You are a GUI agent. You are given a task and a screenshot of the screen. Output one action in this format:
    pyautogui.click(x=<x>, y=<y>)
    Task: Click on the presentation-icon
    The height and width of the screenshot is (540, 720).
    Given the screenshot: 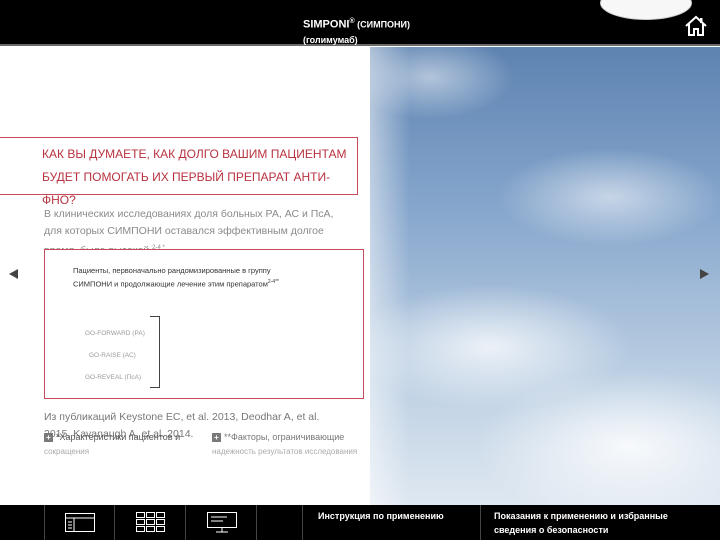 What is the action you would take?
    pyautogui.click(x=222, y=522)
    